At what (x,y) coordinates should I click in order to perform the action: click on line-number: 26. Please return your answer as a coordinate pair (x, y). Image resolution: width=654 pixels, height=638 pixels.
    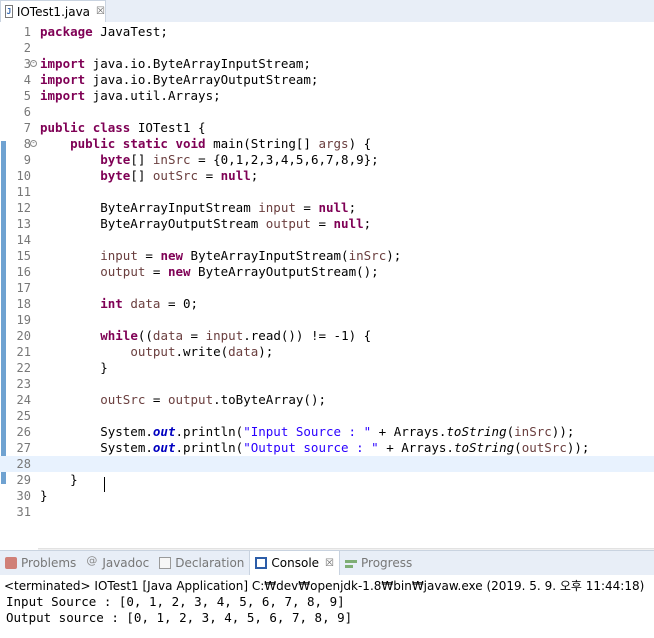
    Looking at the image, I should click on (23, 432).